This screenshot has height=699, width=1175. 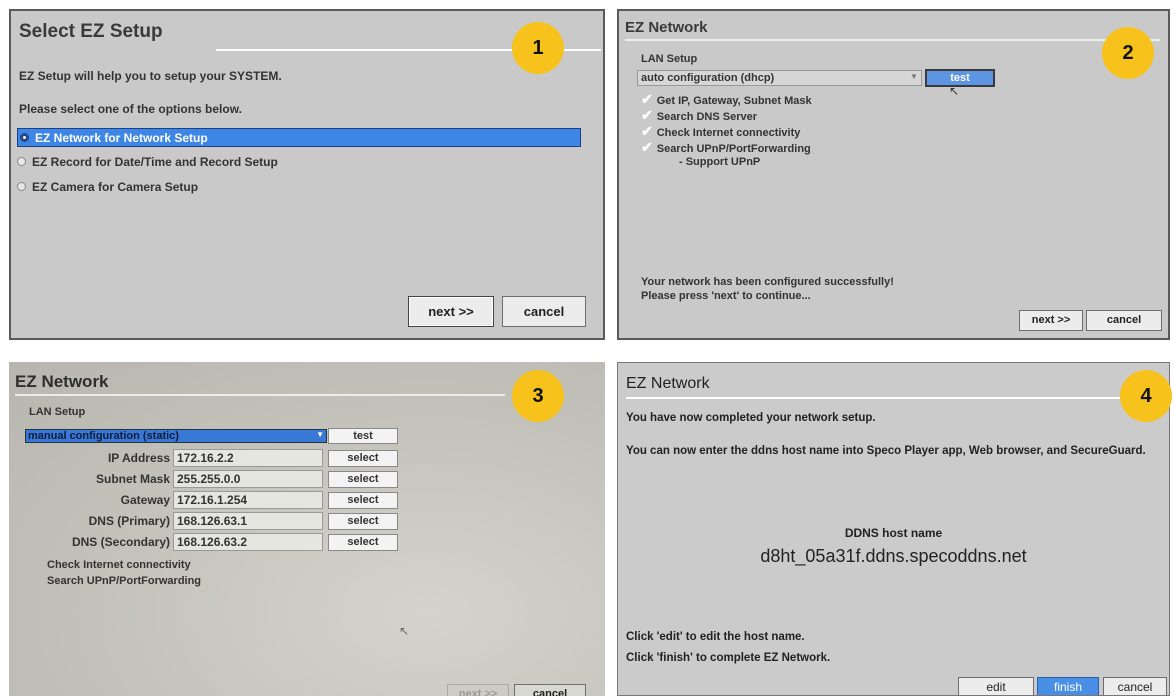 I want to click on step-badge-3: 3, so click(x=538, y=396).